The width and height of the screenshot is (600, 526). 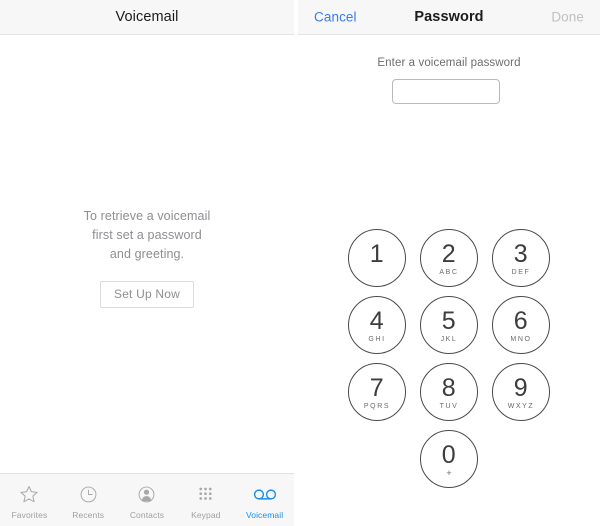 I want to click on tab-favorites: Favorites, so click(x=29, y=500).